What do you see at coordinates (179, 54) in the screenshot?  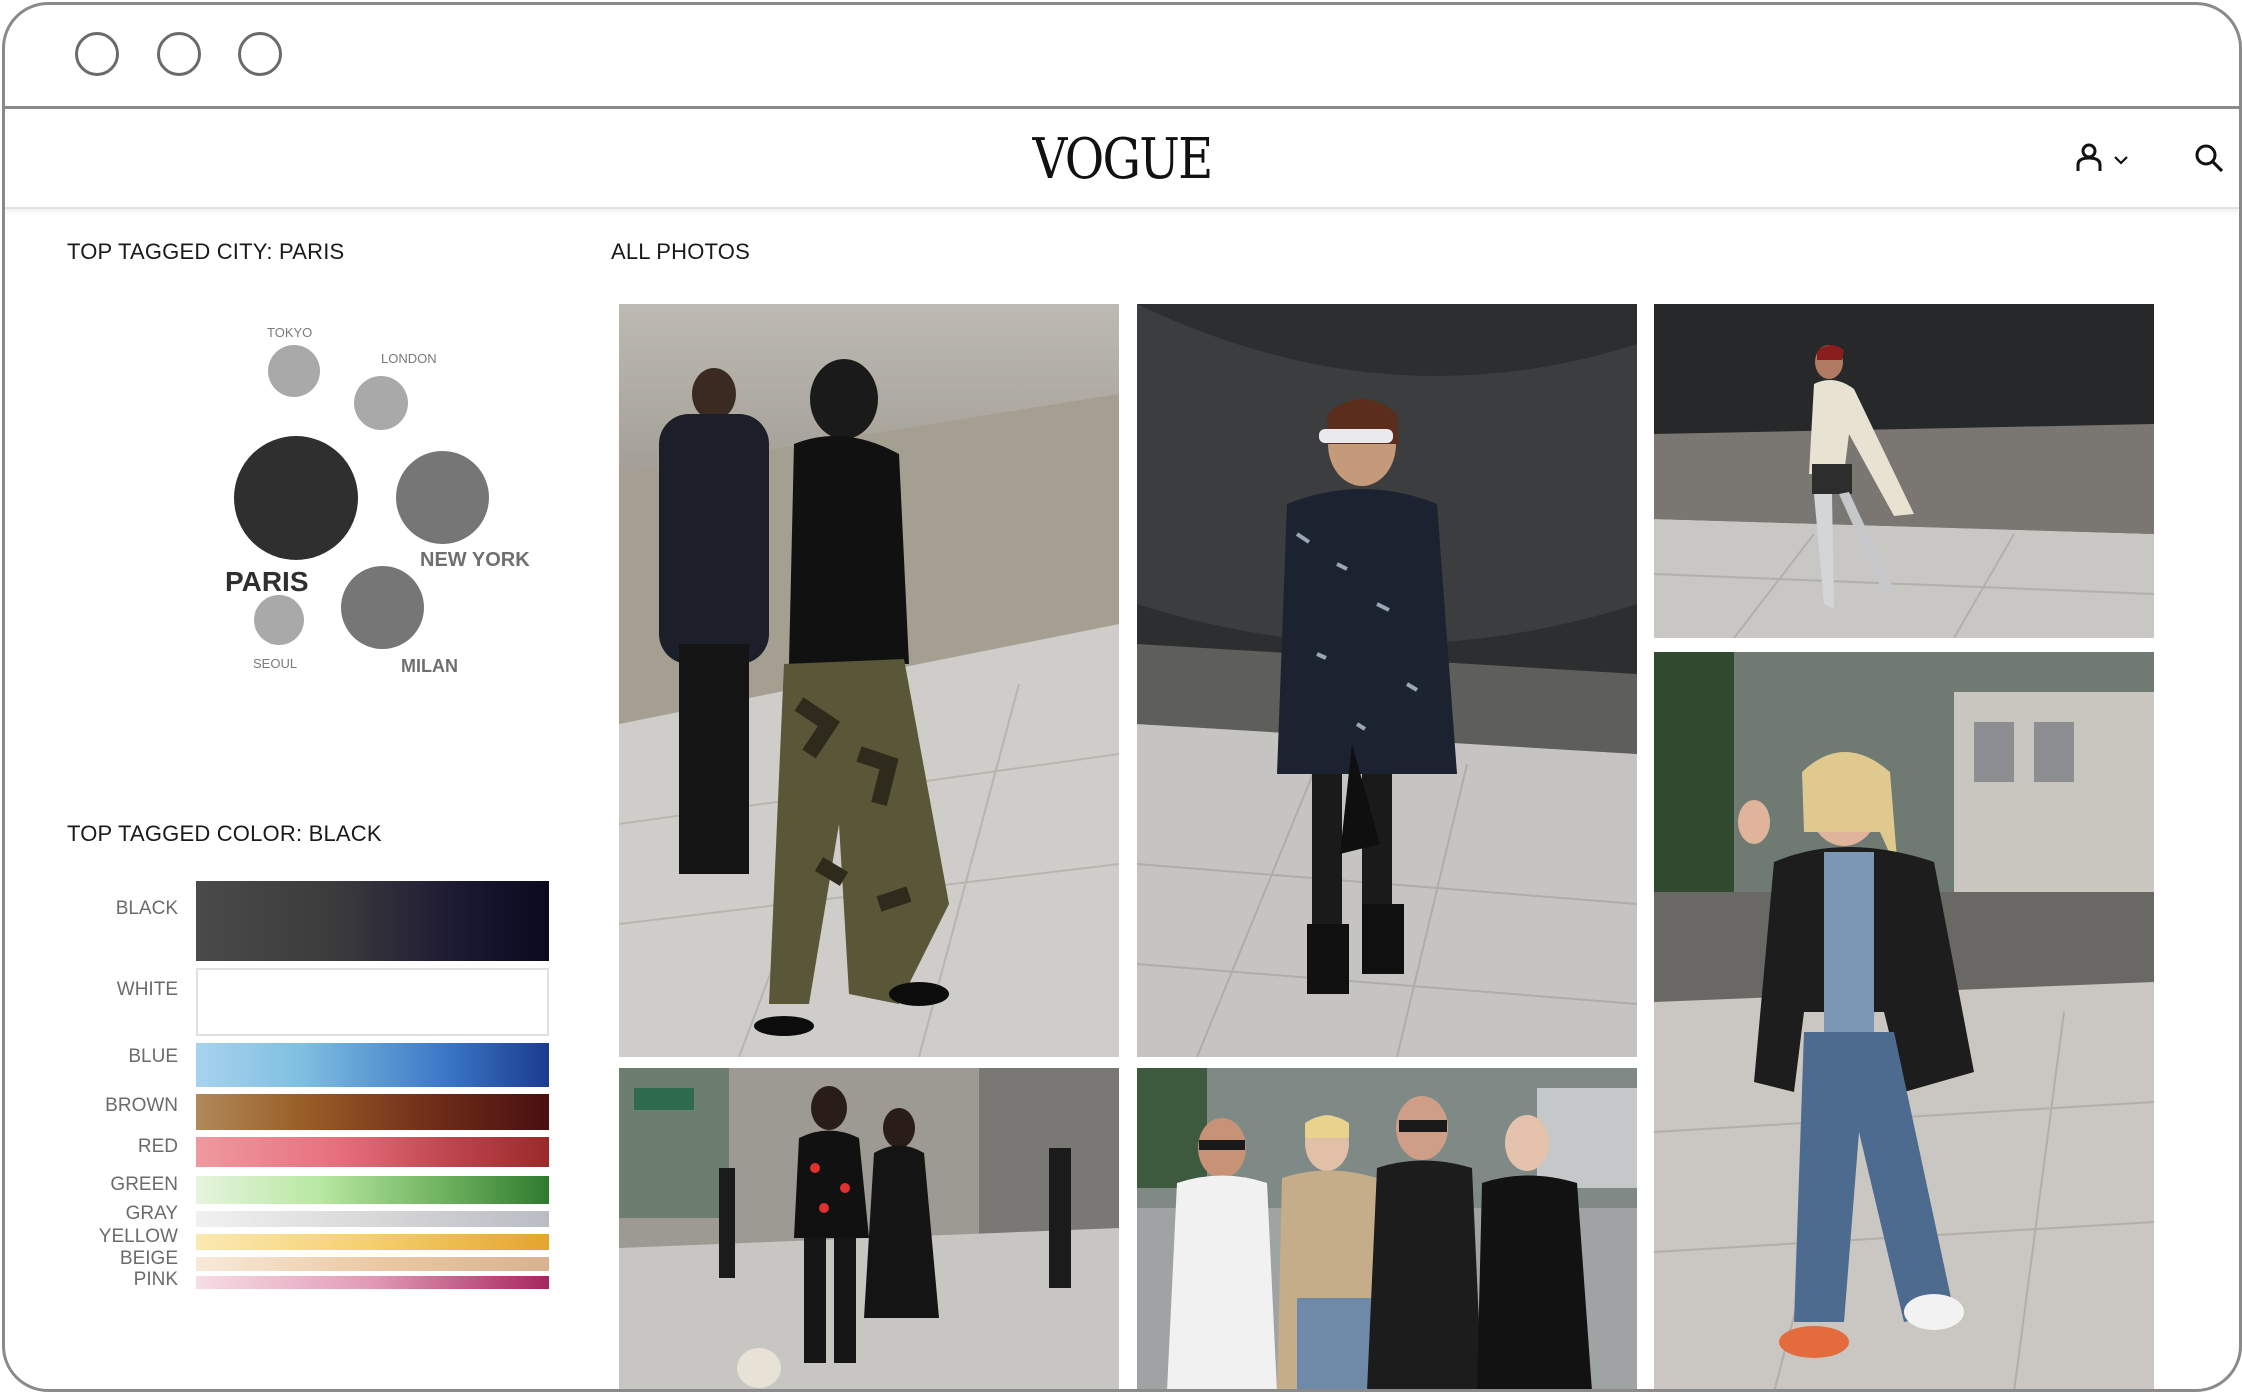 I see `window-minimize-button` at bounding box center [179, 54].